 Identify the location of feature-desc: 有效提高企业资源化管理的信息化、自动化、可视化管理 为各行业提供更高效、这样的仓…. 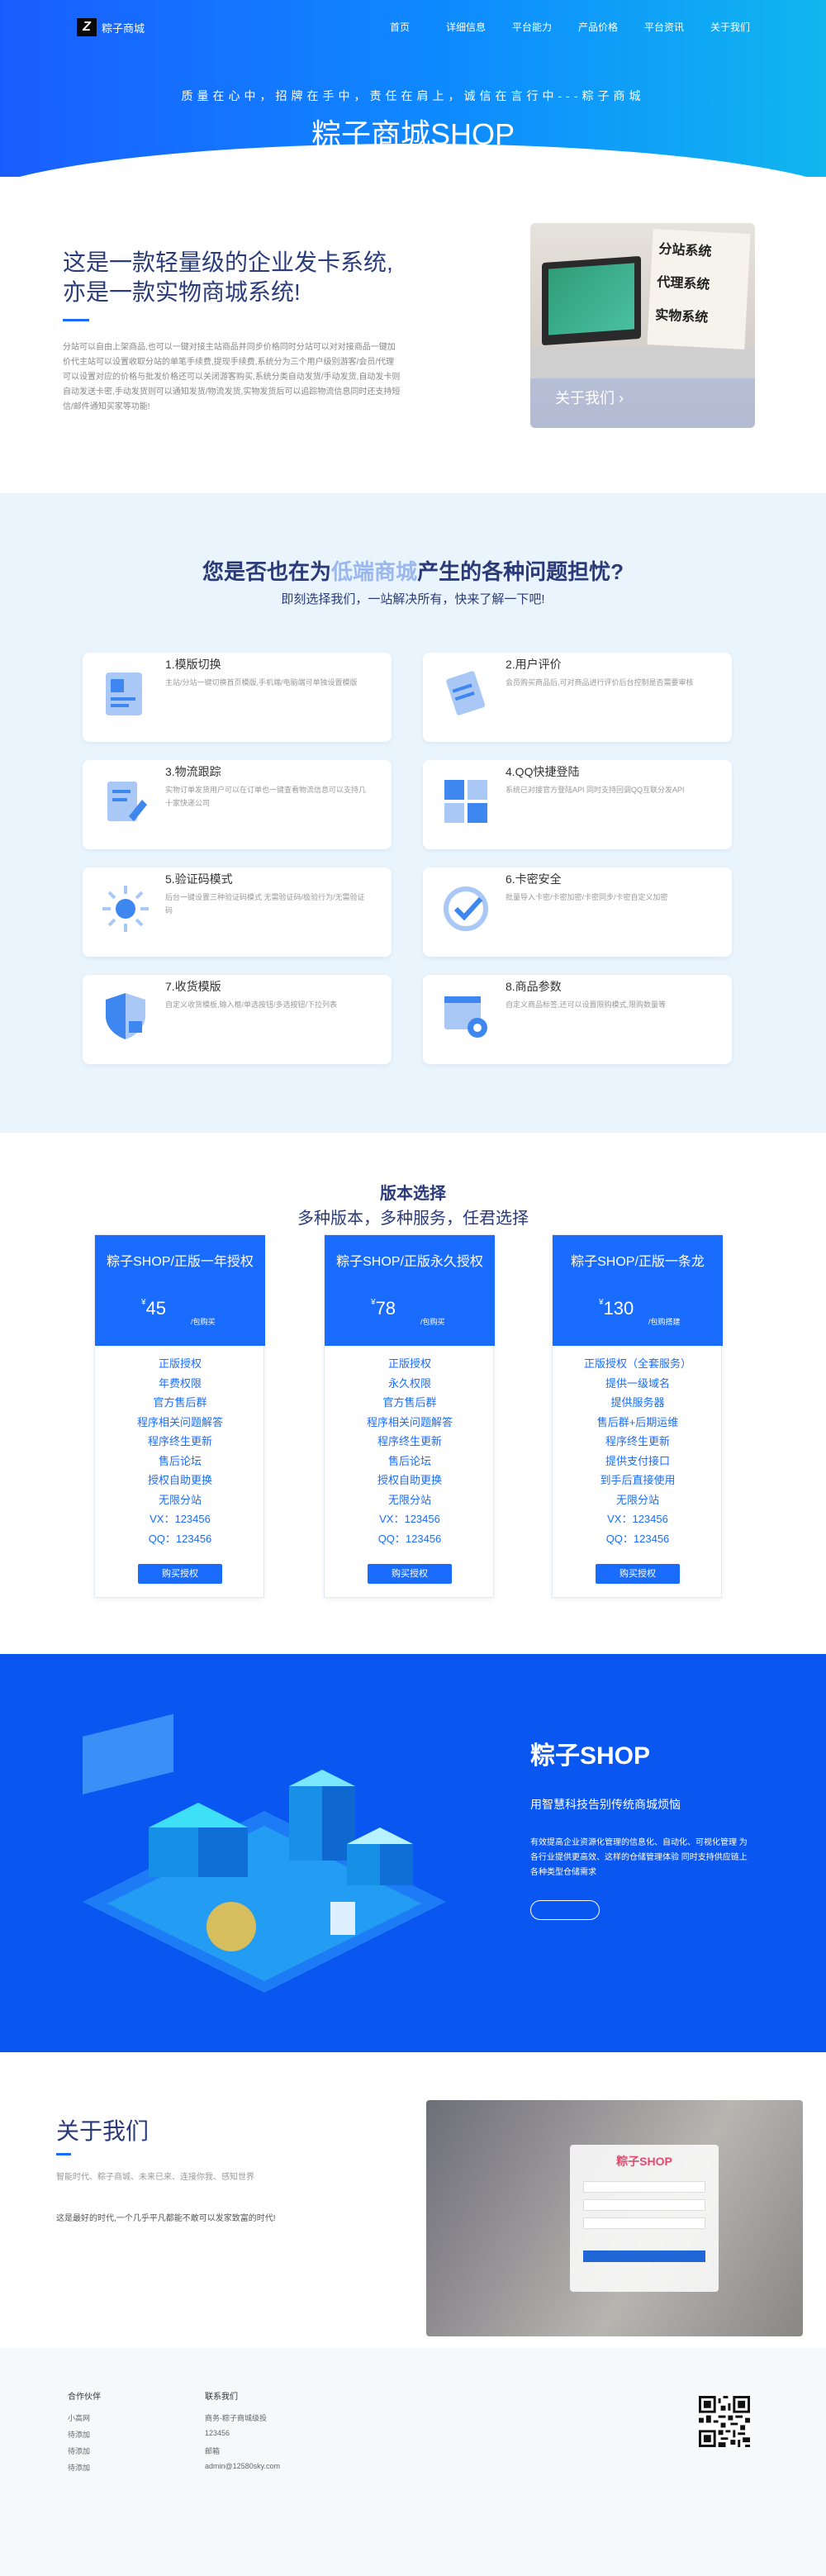
(639, 1857).